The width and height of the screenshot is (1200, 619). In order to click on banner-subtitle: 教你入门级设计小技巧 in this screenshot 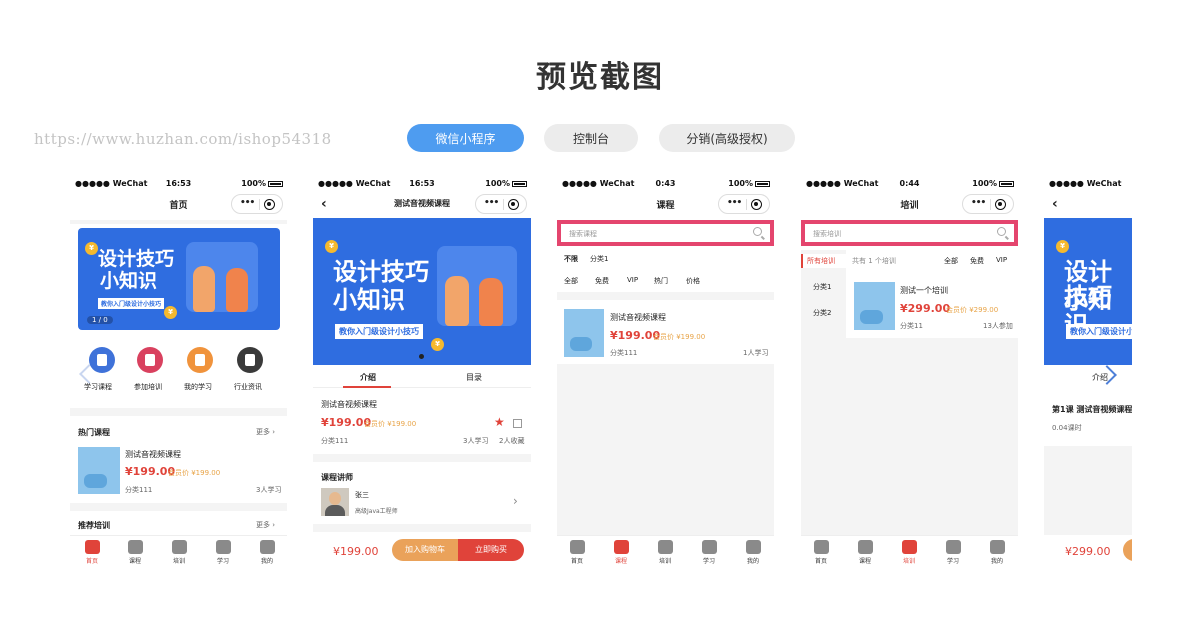, I will do `click(379, 331)`.